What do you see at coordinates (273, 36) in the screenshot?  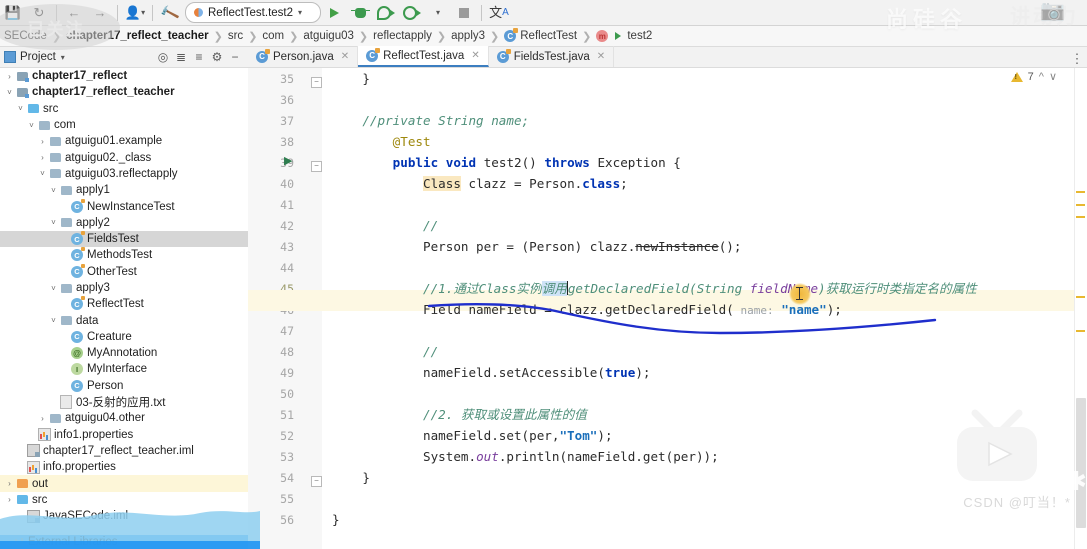 I see `breadcrumb-item-3: com` at bounding box center [273, 36].